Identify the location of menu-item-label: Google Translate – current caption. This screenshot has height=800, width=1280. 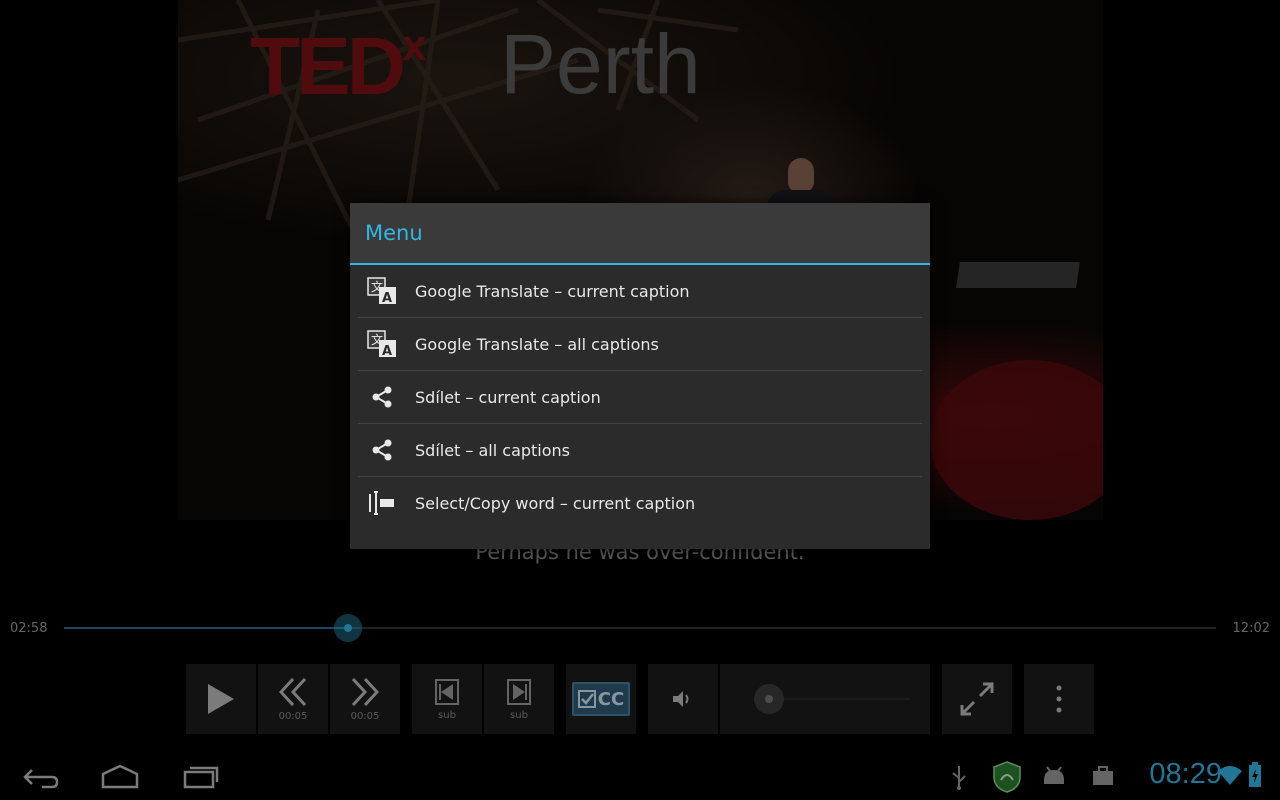
(552, 291).